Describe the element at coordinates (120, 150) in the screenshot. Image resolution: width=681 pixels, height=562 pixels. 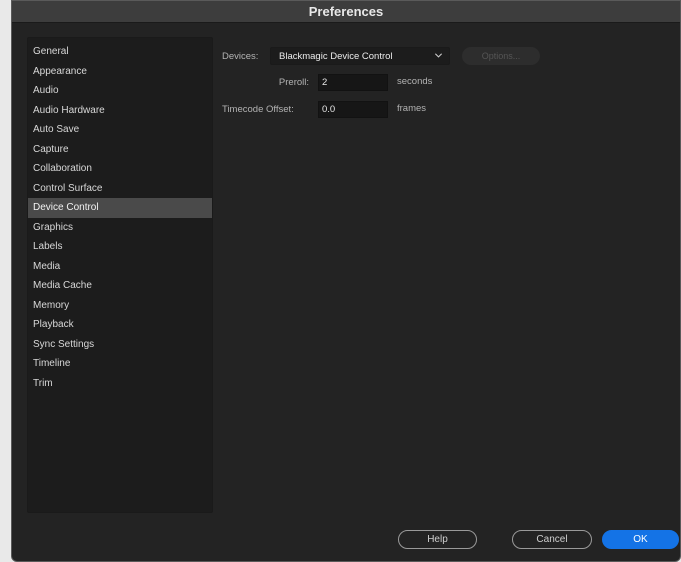
I see `sidebar-item-capture: Capture` at that location.